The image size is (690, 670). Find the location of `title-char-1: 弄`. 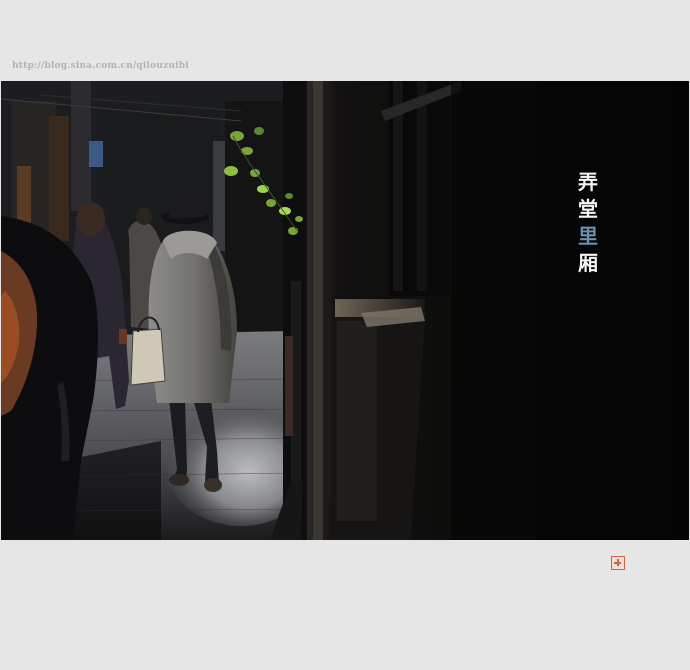

title-char-1: 弄 is located at coordinates (588, 182).